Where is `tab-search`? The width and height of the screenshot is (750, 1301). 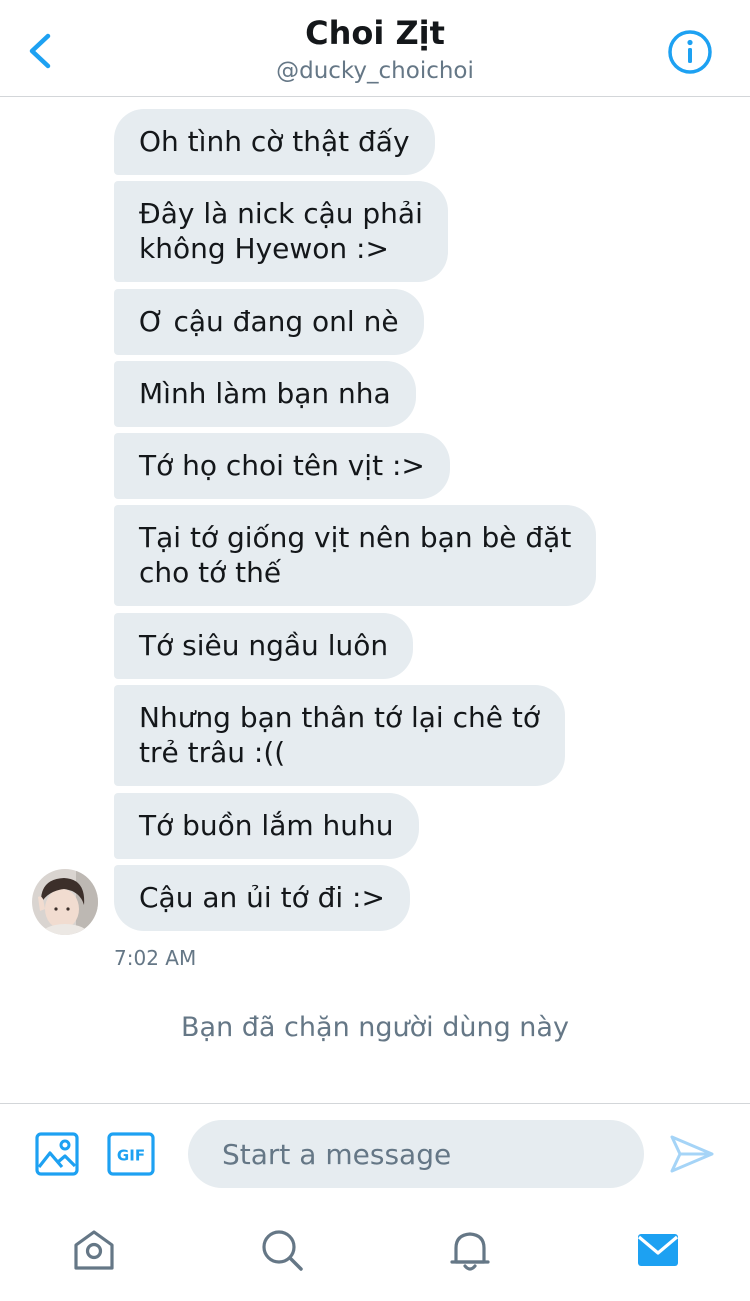 tab-search is located at coordinates (282, 1250).